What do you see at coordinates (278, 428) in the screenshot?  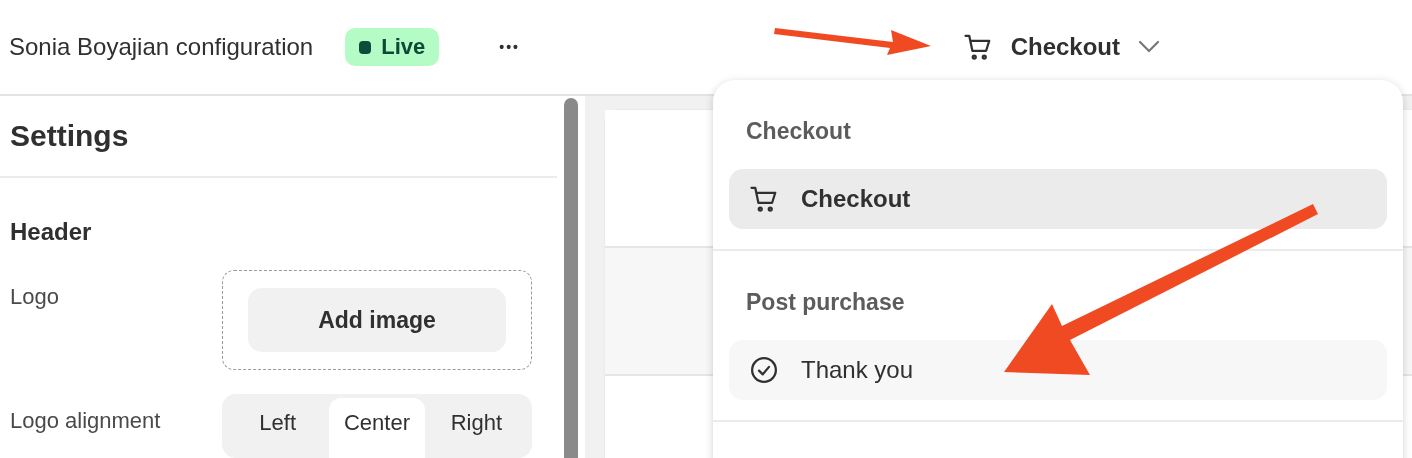 I see `alignment-option: Left` at bounding box center [278, 428].